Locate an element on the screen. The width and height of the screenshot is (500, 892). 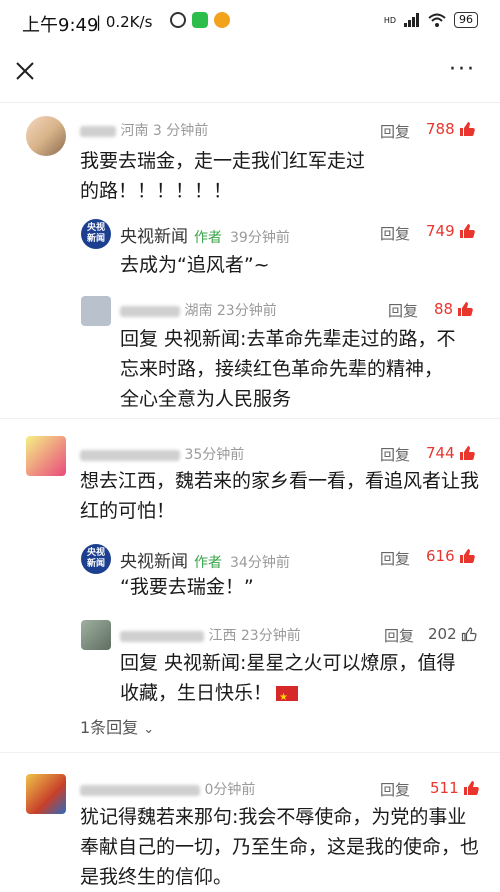
wechat-icon is located at coordinates (200, 20).